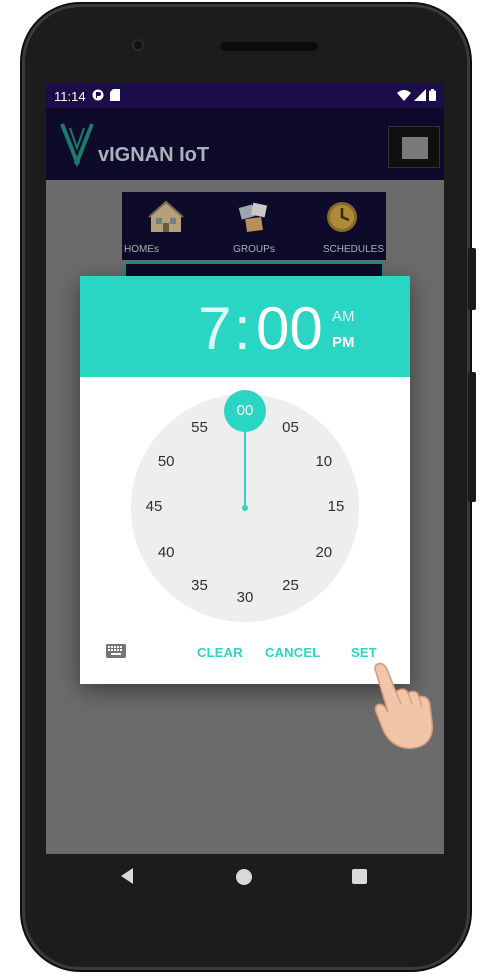 Image resolution: width=484 pixels, height=974 pixels. I want to click on minute-display: 00, so click(289, 328).